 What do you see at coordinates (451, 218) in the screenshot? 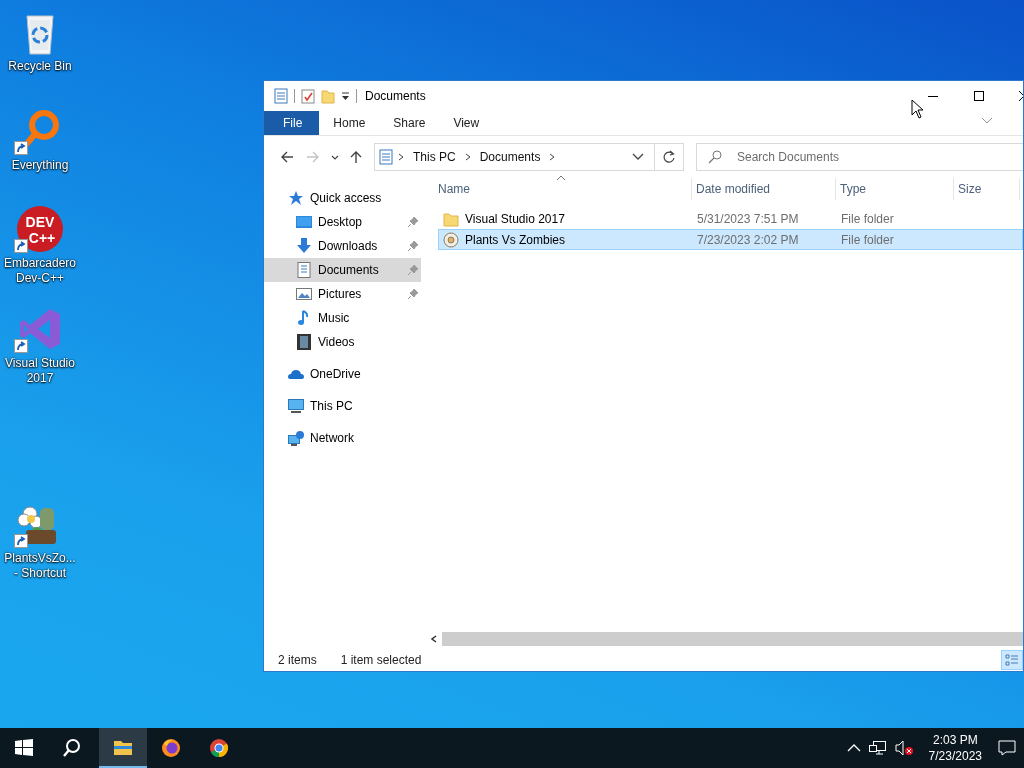
I see `folder-icon` at bounding box center [451, 218].